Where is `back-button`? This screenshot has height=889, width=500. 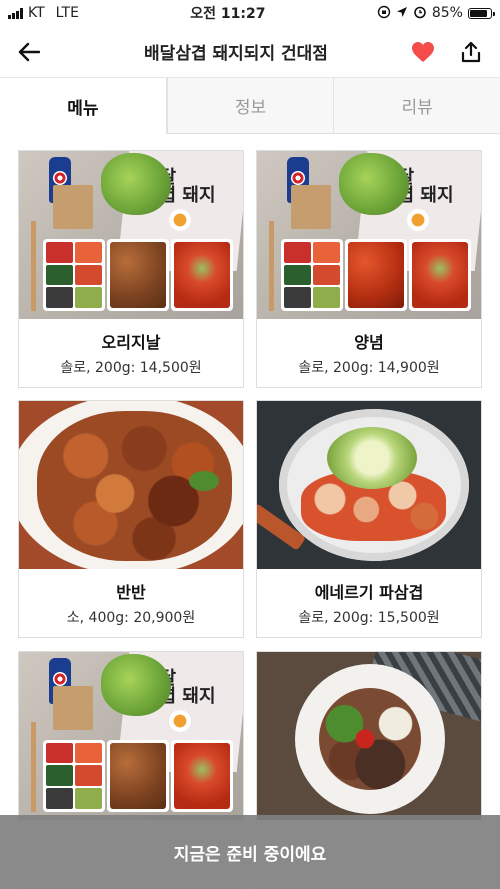 back-button is located at coordinates (29, 52).